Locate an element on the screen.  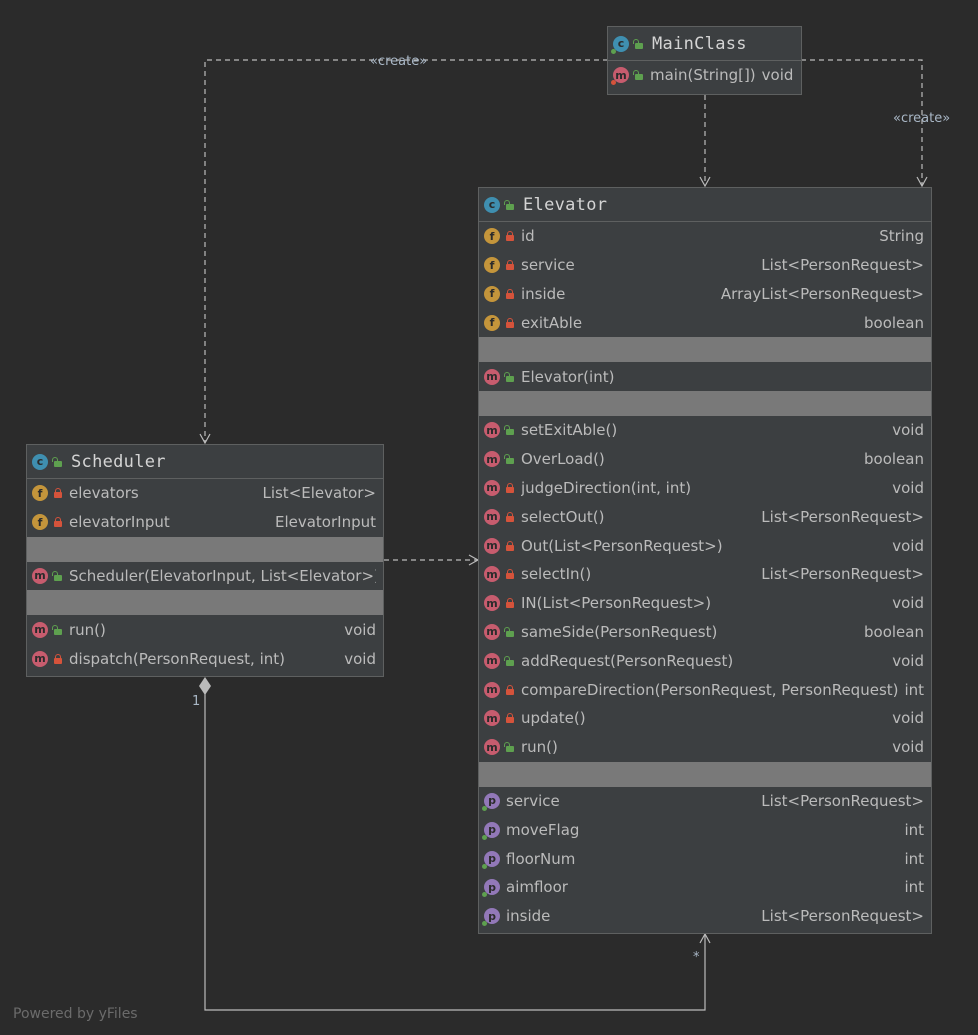
member-row: m selectOut() List<PersonRequest> is located at coordinates (705, 516).